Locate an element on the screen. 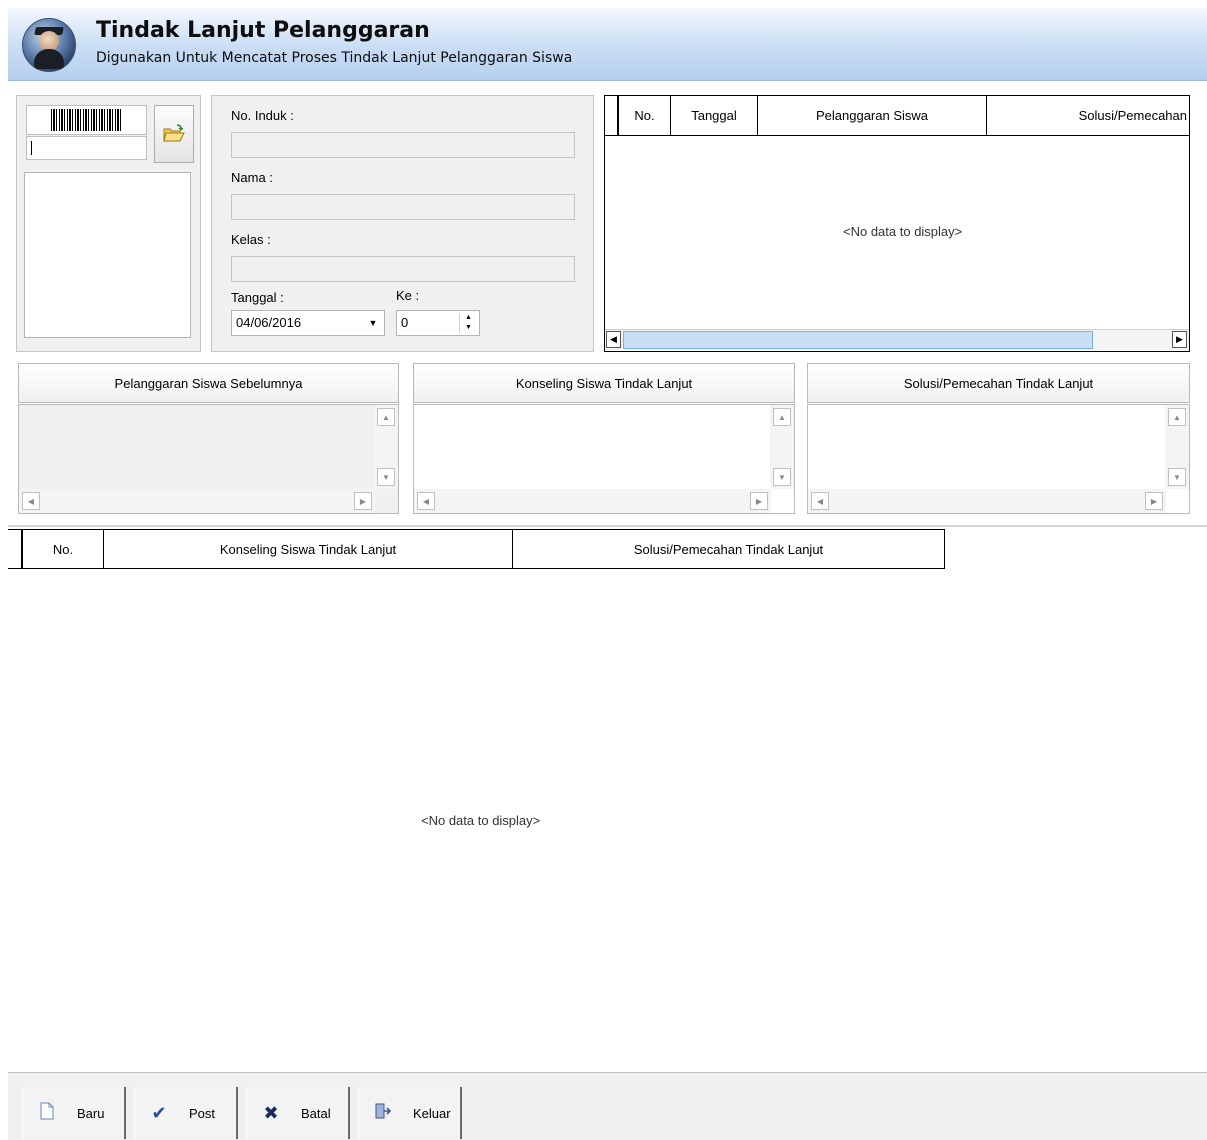 This screenshot has width=1207, height=1140. violations-empty-text: <No data to display> is located at coordinates (903, 231).